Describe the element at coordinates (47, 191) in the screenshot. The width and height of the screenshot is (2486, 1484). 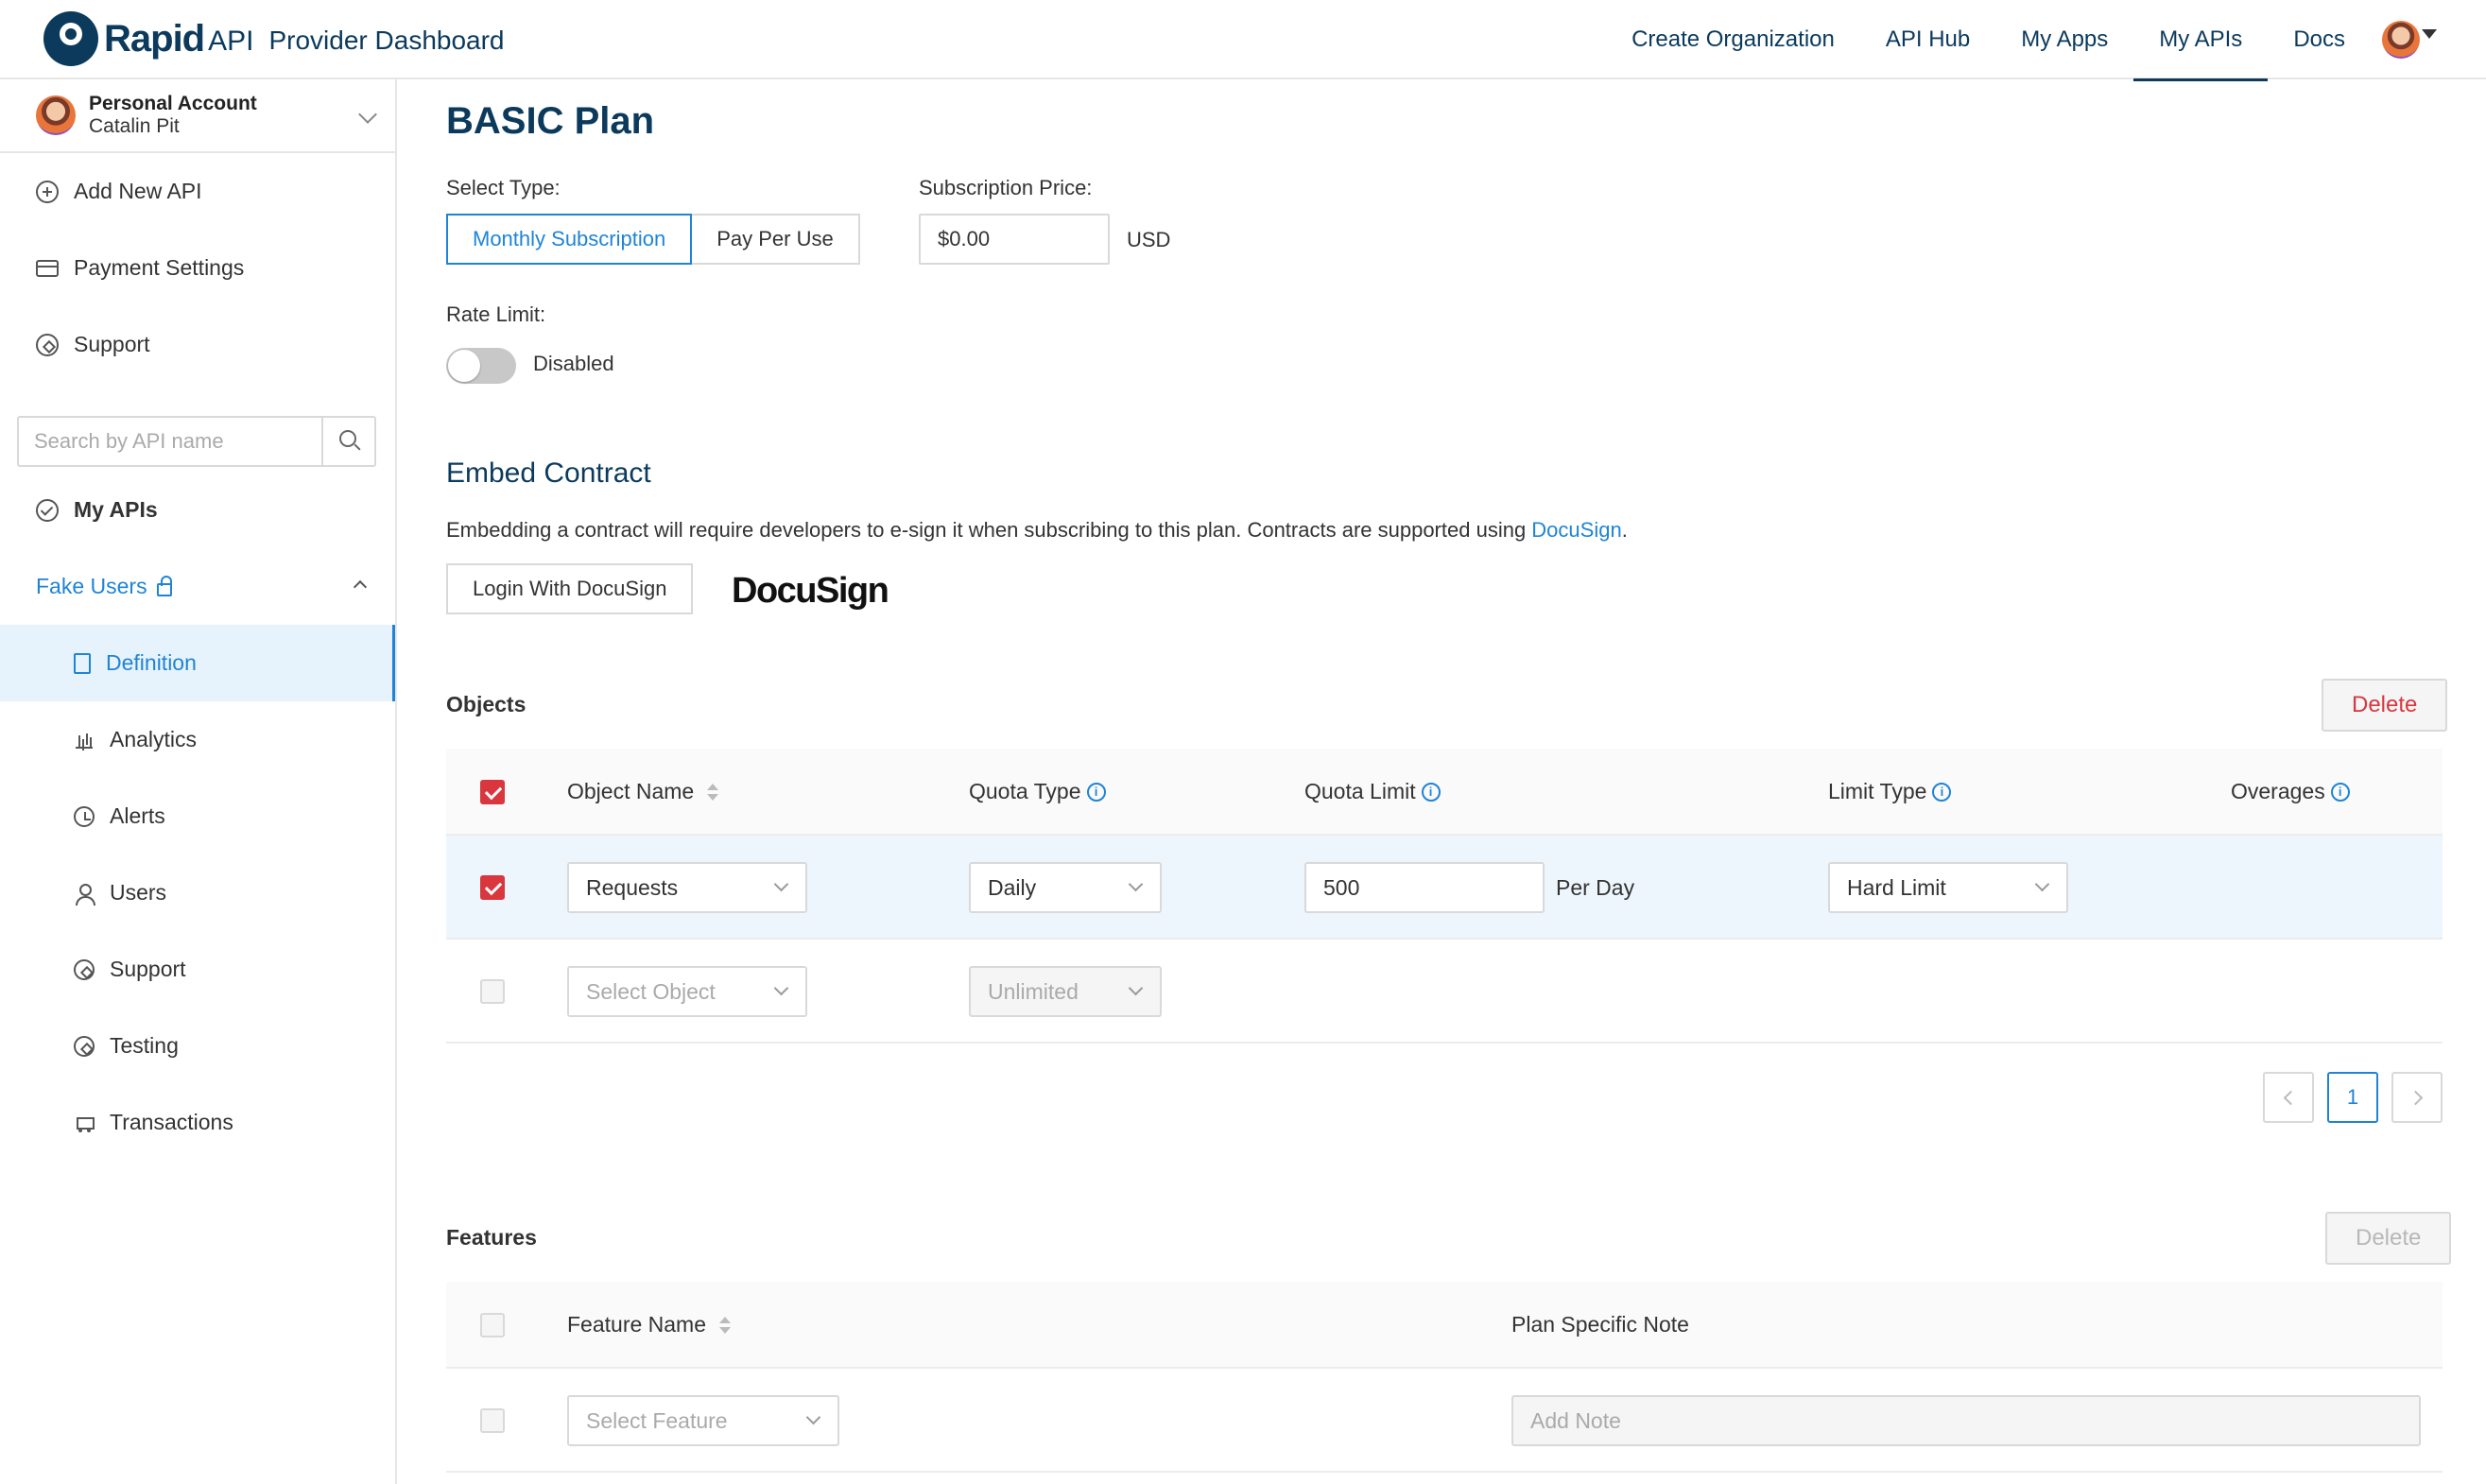
I see `plus-circle-icon` at that location.